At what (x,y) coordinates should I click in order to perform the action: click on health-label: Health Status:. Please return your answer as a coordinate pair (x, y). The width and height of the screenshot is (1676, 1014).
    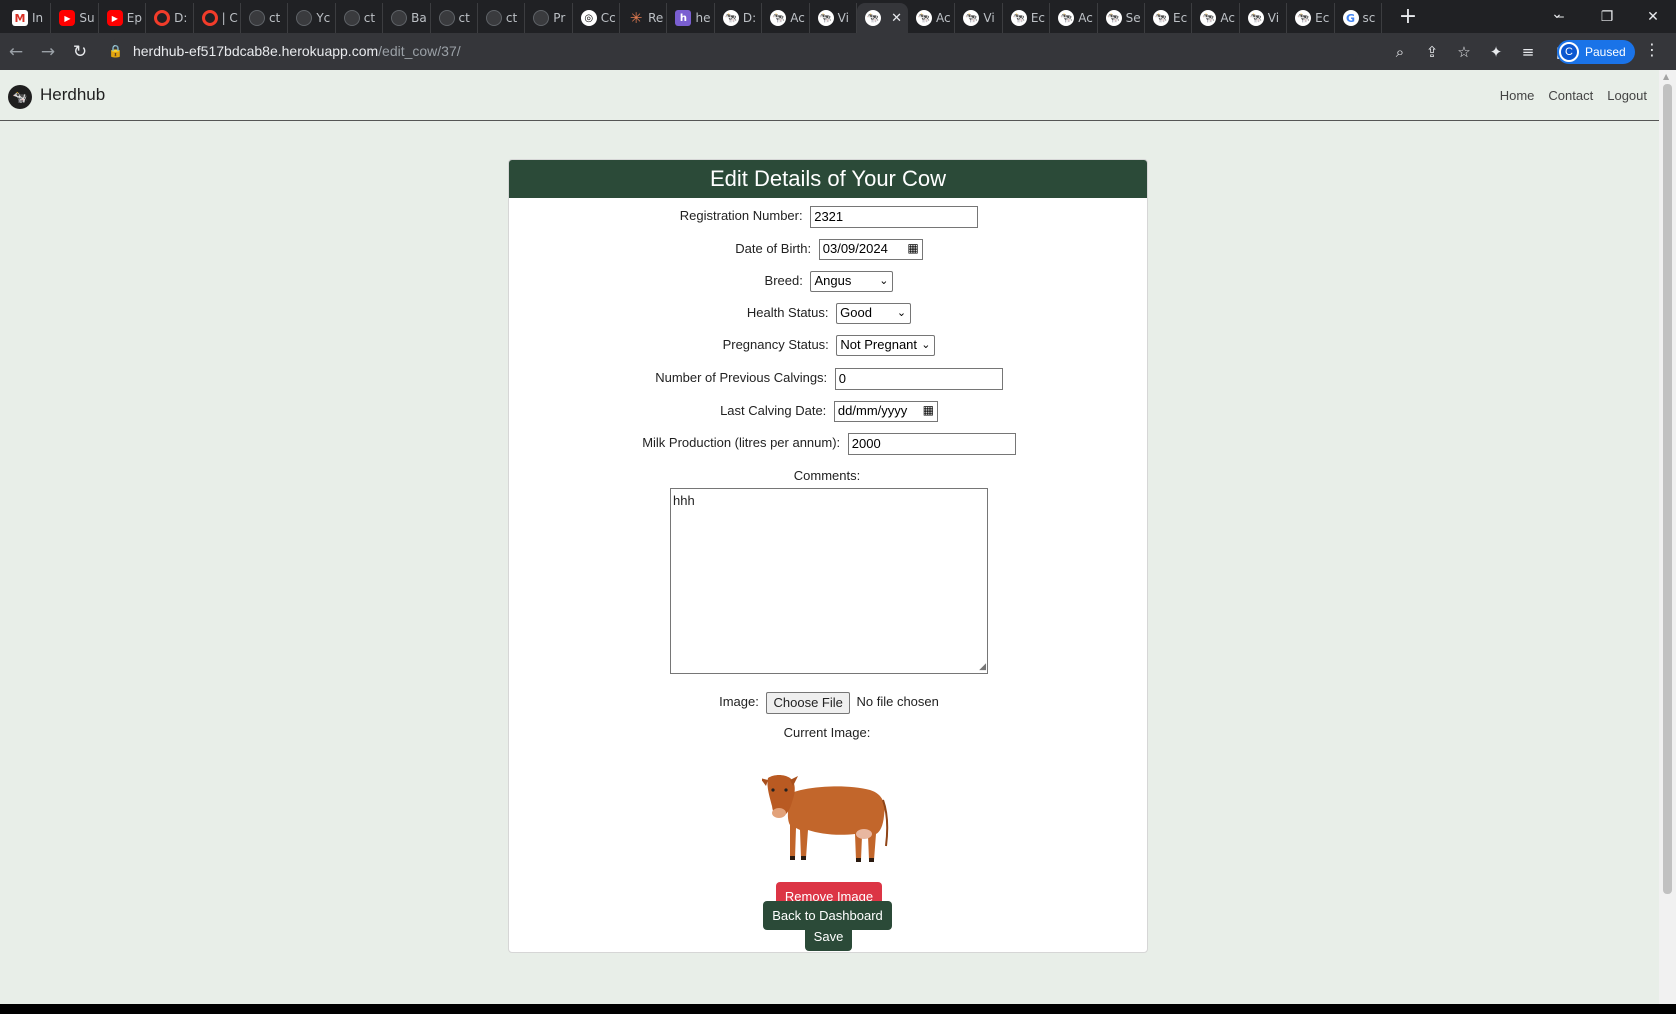
    Looking at the image, I should click on (787, 312).